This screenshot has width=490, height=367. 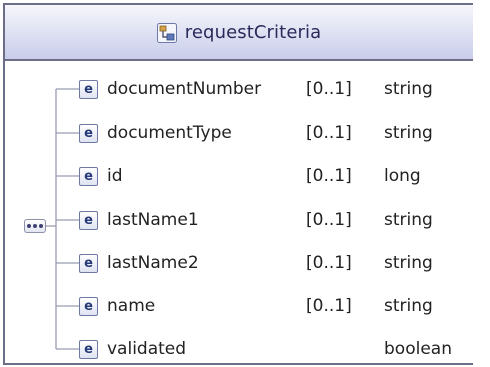 What do you see at coordinates (256, 306) in the screenshot?
I see `element-row-name: e name [0..1] string` at bounding box center [256, 306].